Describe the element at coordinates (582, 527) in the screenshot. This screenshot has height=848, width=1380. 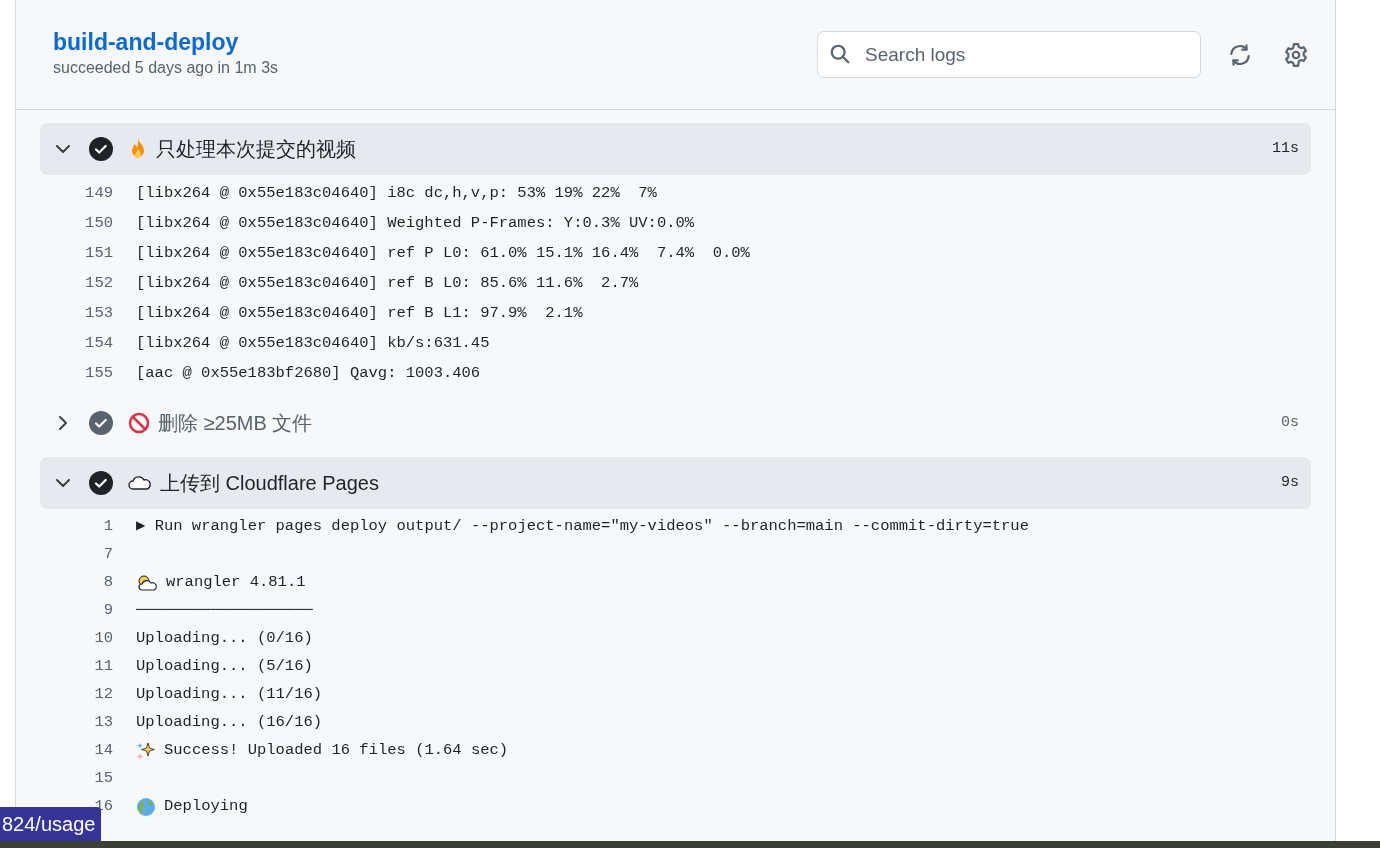
I see `log-text: ▶ Run wrangler pages deploy output/ --project-name="my-videos" --branch=main --commit-dirty=true` at that location.